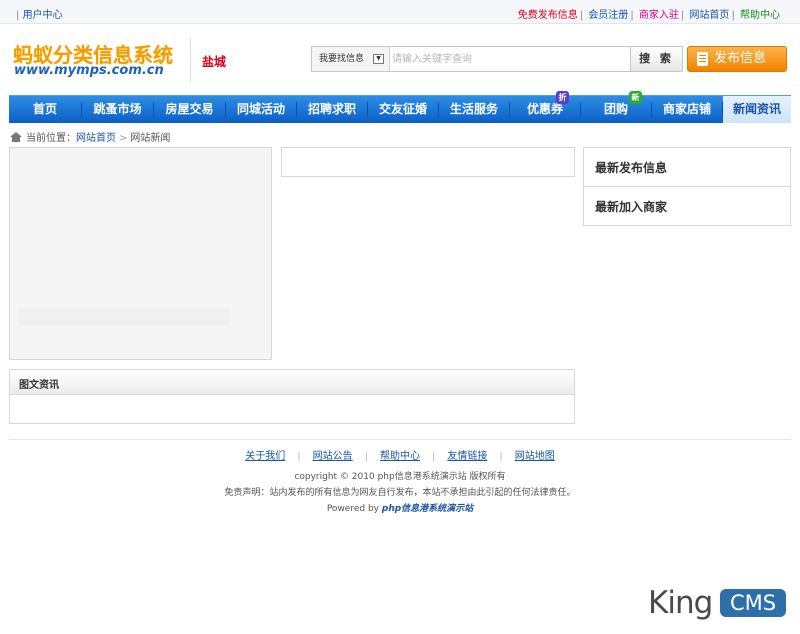  Describe the element at coordinates (332, 109) in the screenshot. I see `nav-item-jobs: 招聘求职` at that location.